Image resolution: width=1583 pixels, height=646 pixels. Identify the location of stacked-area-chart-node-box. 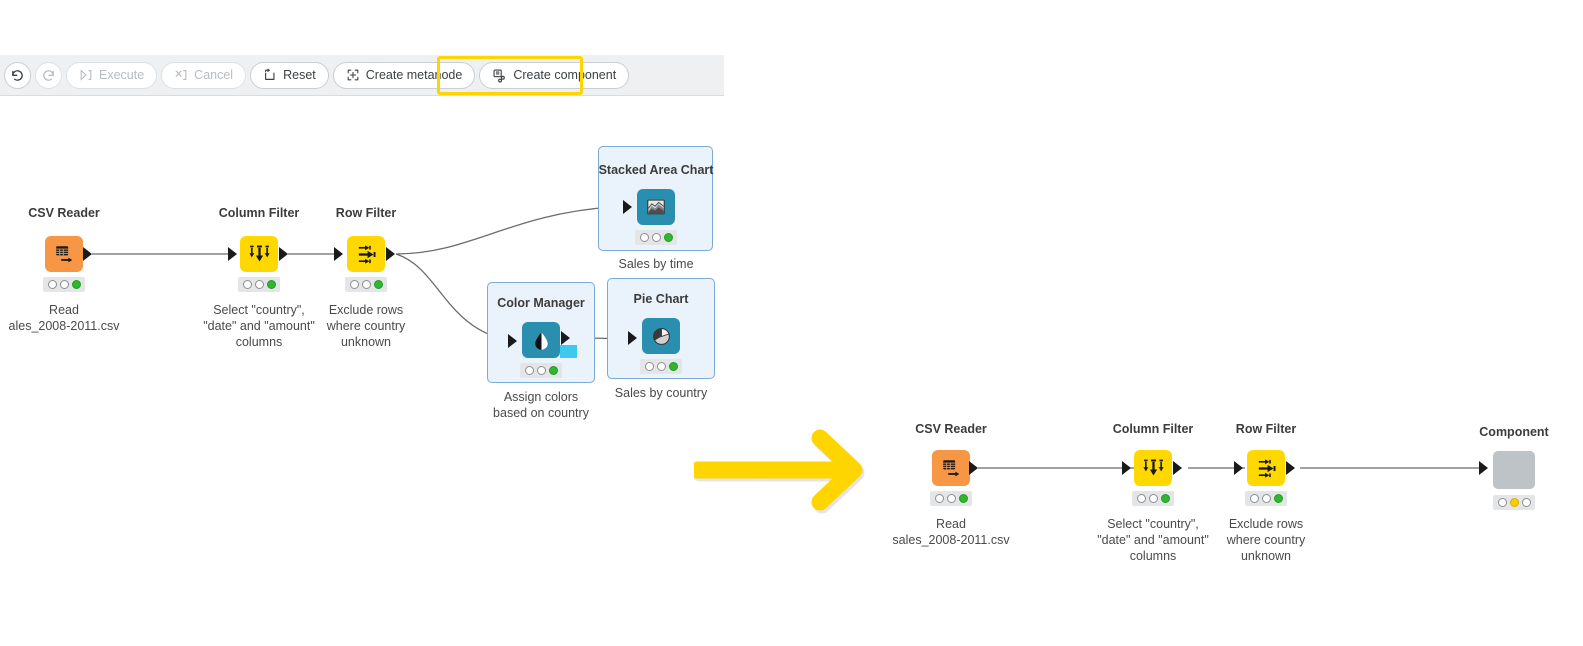
(656, 207).